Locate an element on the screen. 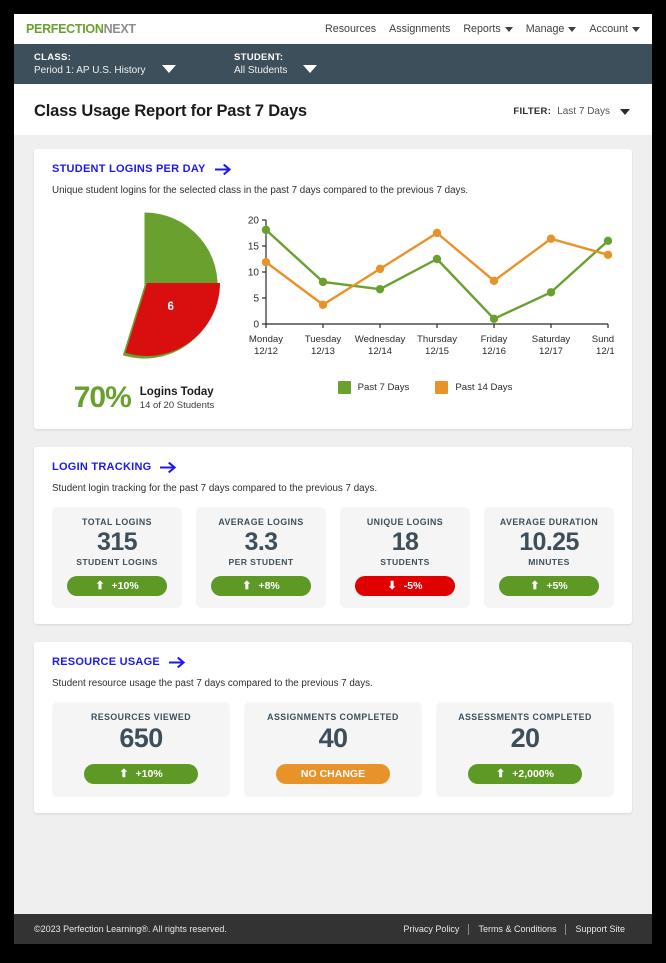  nav-item-resources: Resources is located at coordinates (350, 29).